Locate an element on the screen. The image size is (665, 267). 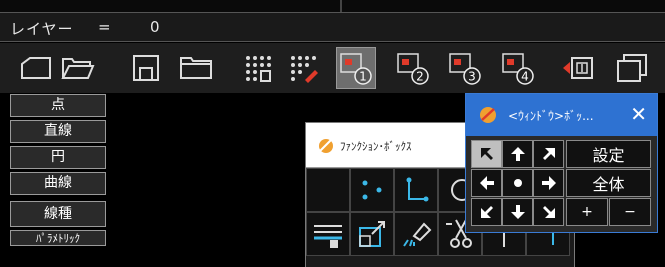
line-tool-button is located at coordinates (416, 190).